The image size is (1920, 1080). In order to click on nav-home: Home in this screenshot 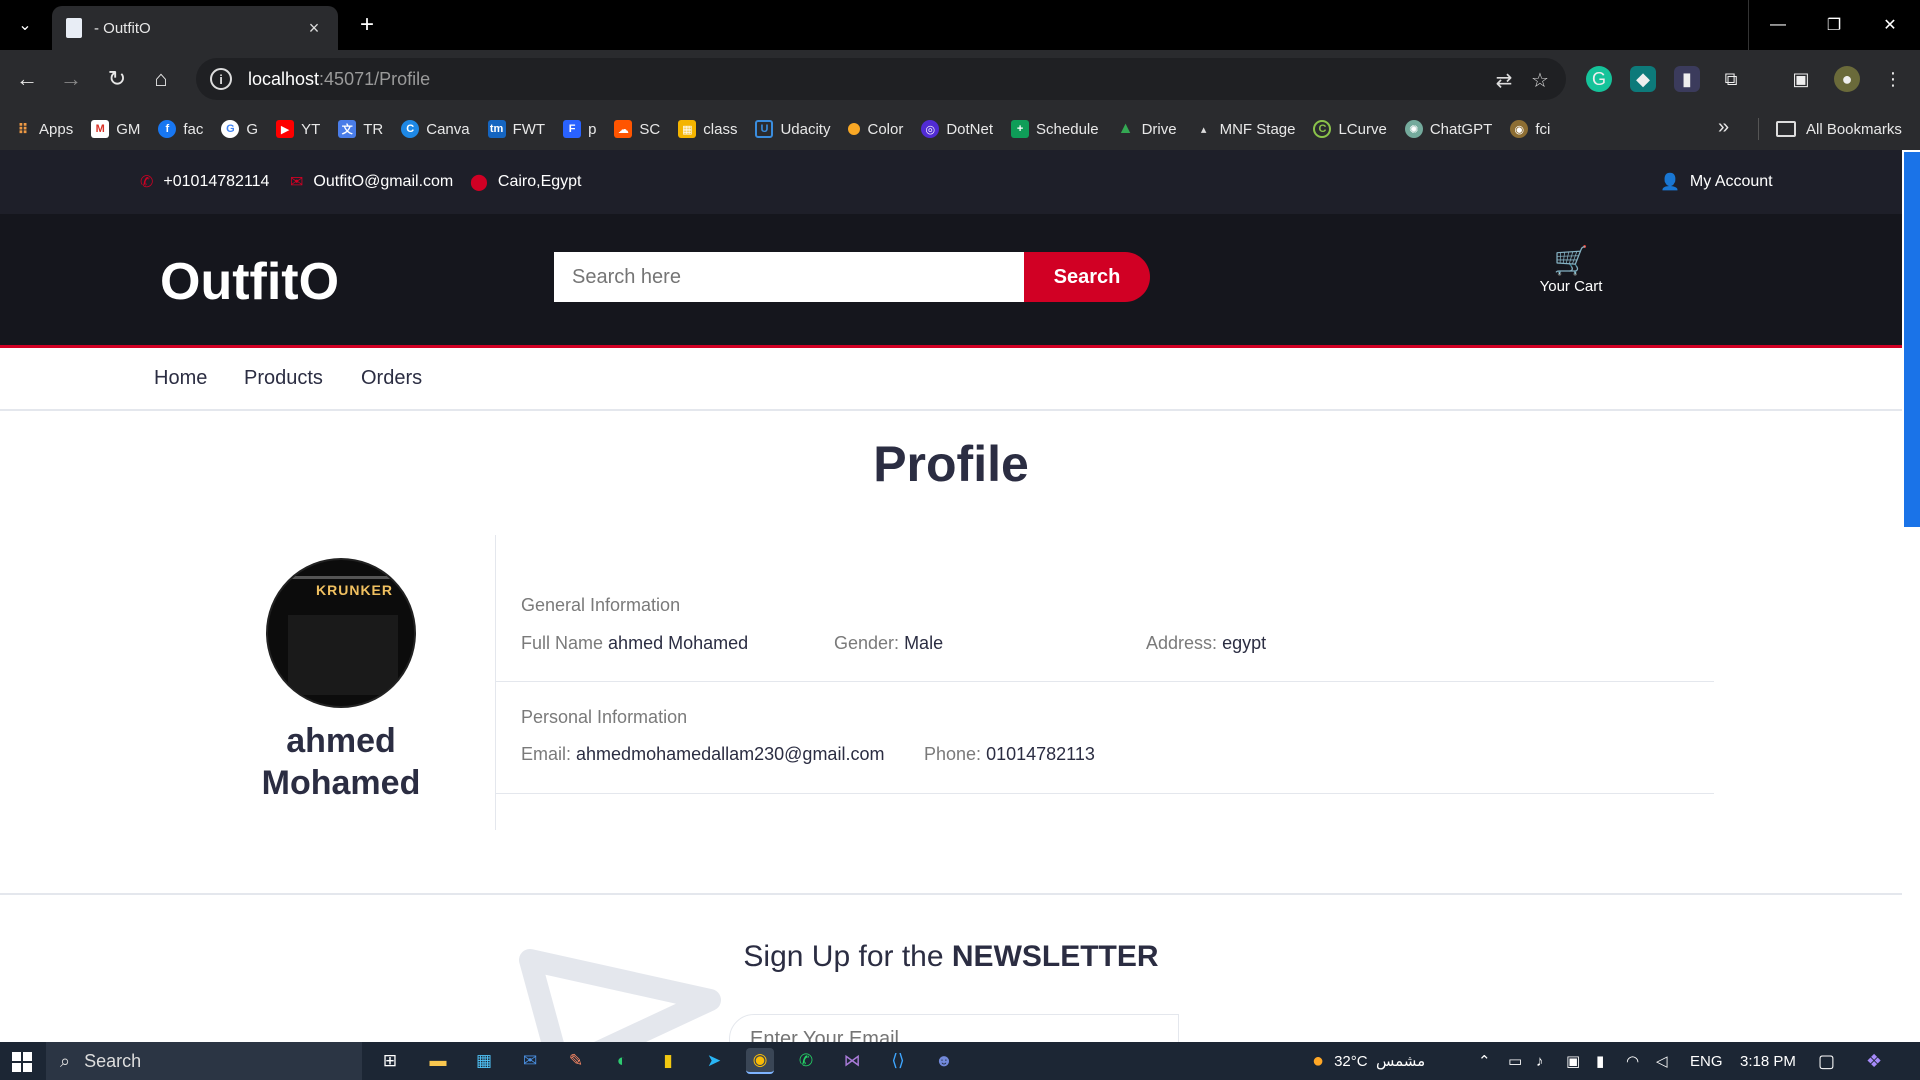, I will do `click(180, 378)`.